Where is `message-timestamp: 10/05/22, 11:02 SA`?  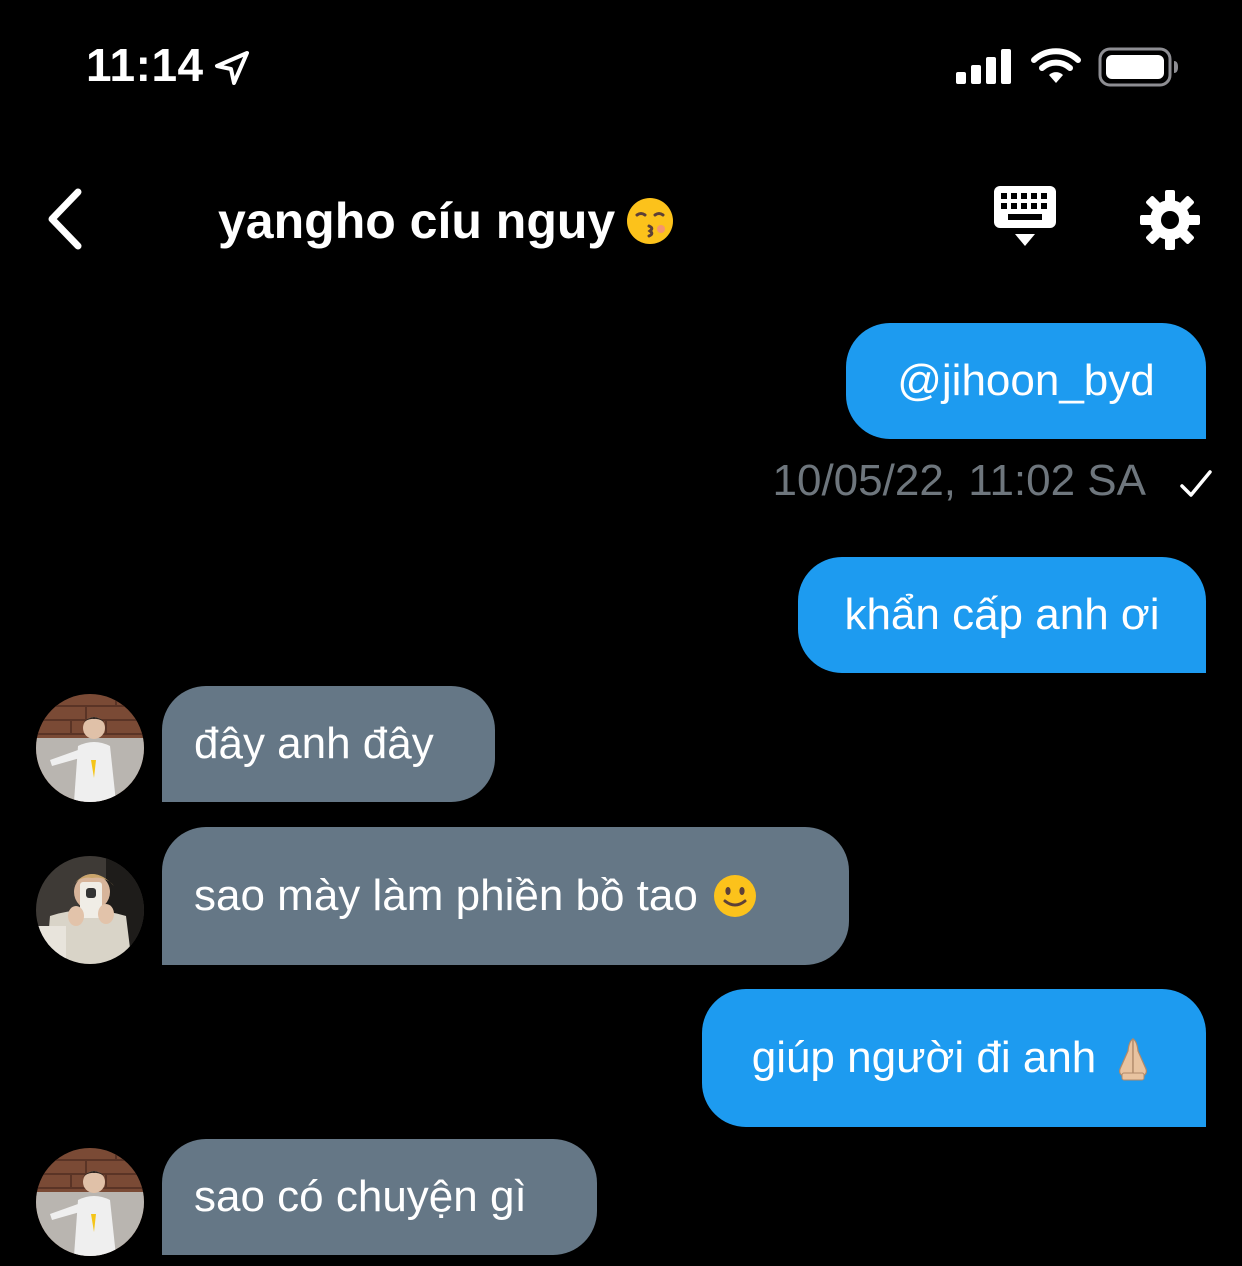 message-timestamp: 10/05/22, 11:02 SA is located at coordinates (959, 480).